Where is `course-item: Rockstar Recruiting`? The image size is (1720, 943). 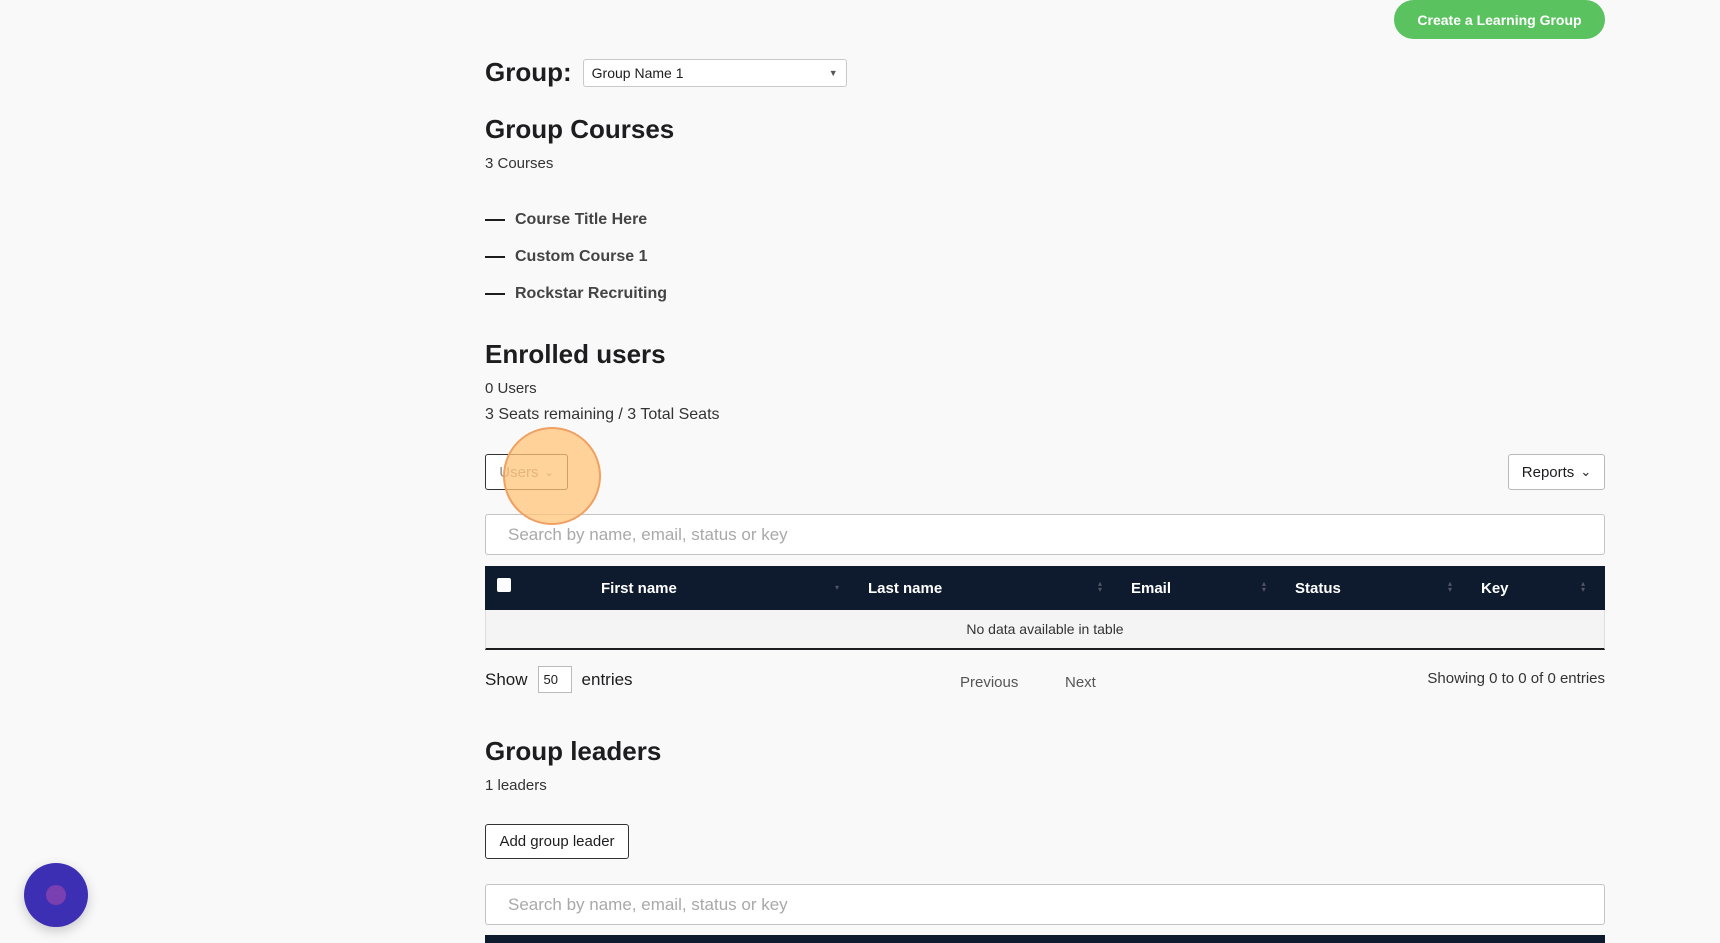 course-item: Rockstar Recruiting is located at coordinates (576, 294).